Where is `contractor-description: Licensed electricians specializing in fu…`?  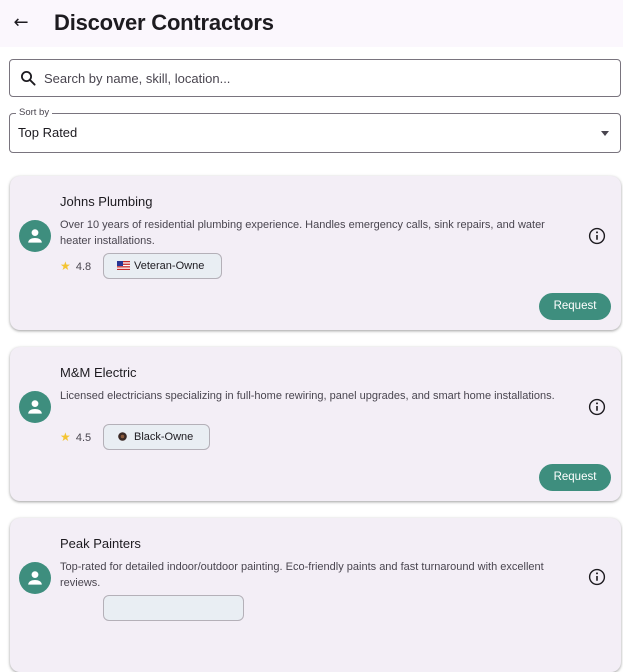 contractor-description: Licensed electricians specializing in fu… is located at coordinates (307, 396).